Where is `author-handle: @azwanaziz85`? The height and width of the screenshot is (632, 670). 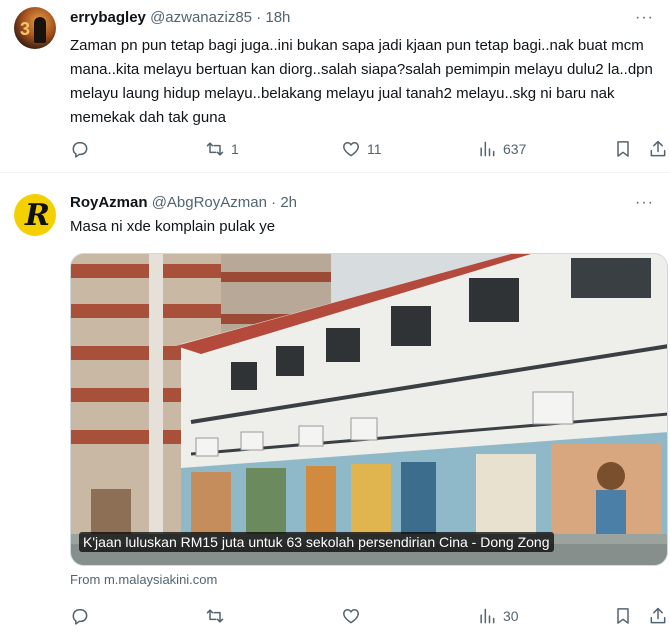 author-handle: @azwanaziz85 is located at coordinates (201, 17).